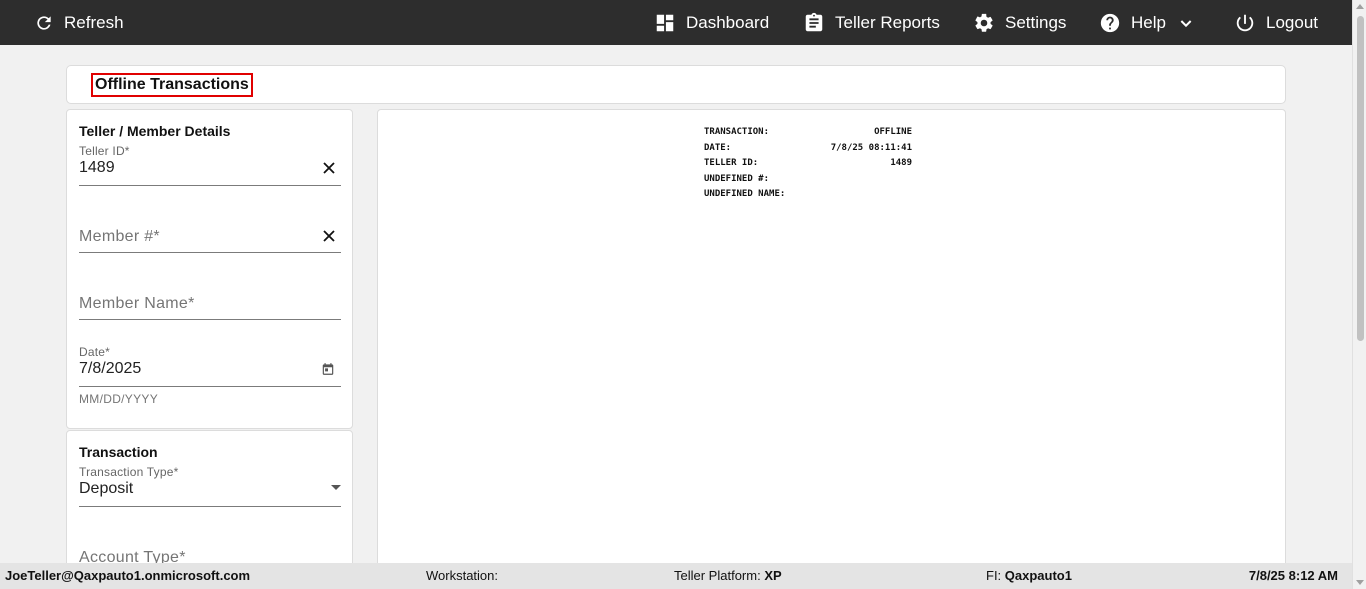 This screenshot has height=589, width=1366. Describe the element at coordinates (901, 163) in the screenshot. I see `receipt-line-value: 1489` at that location.